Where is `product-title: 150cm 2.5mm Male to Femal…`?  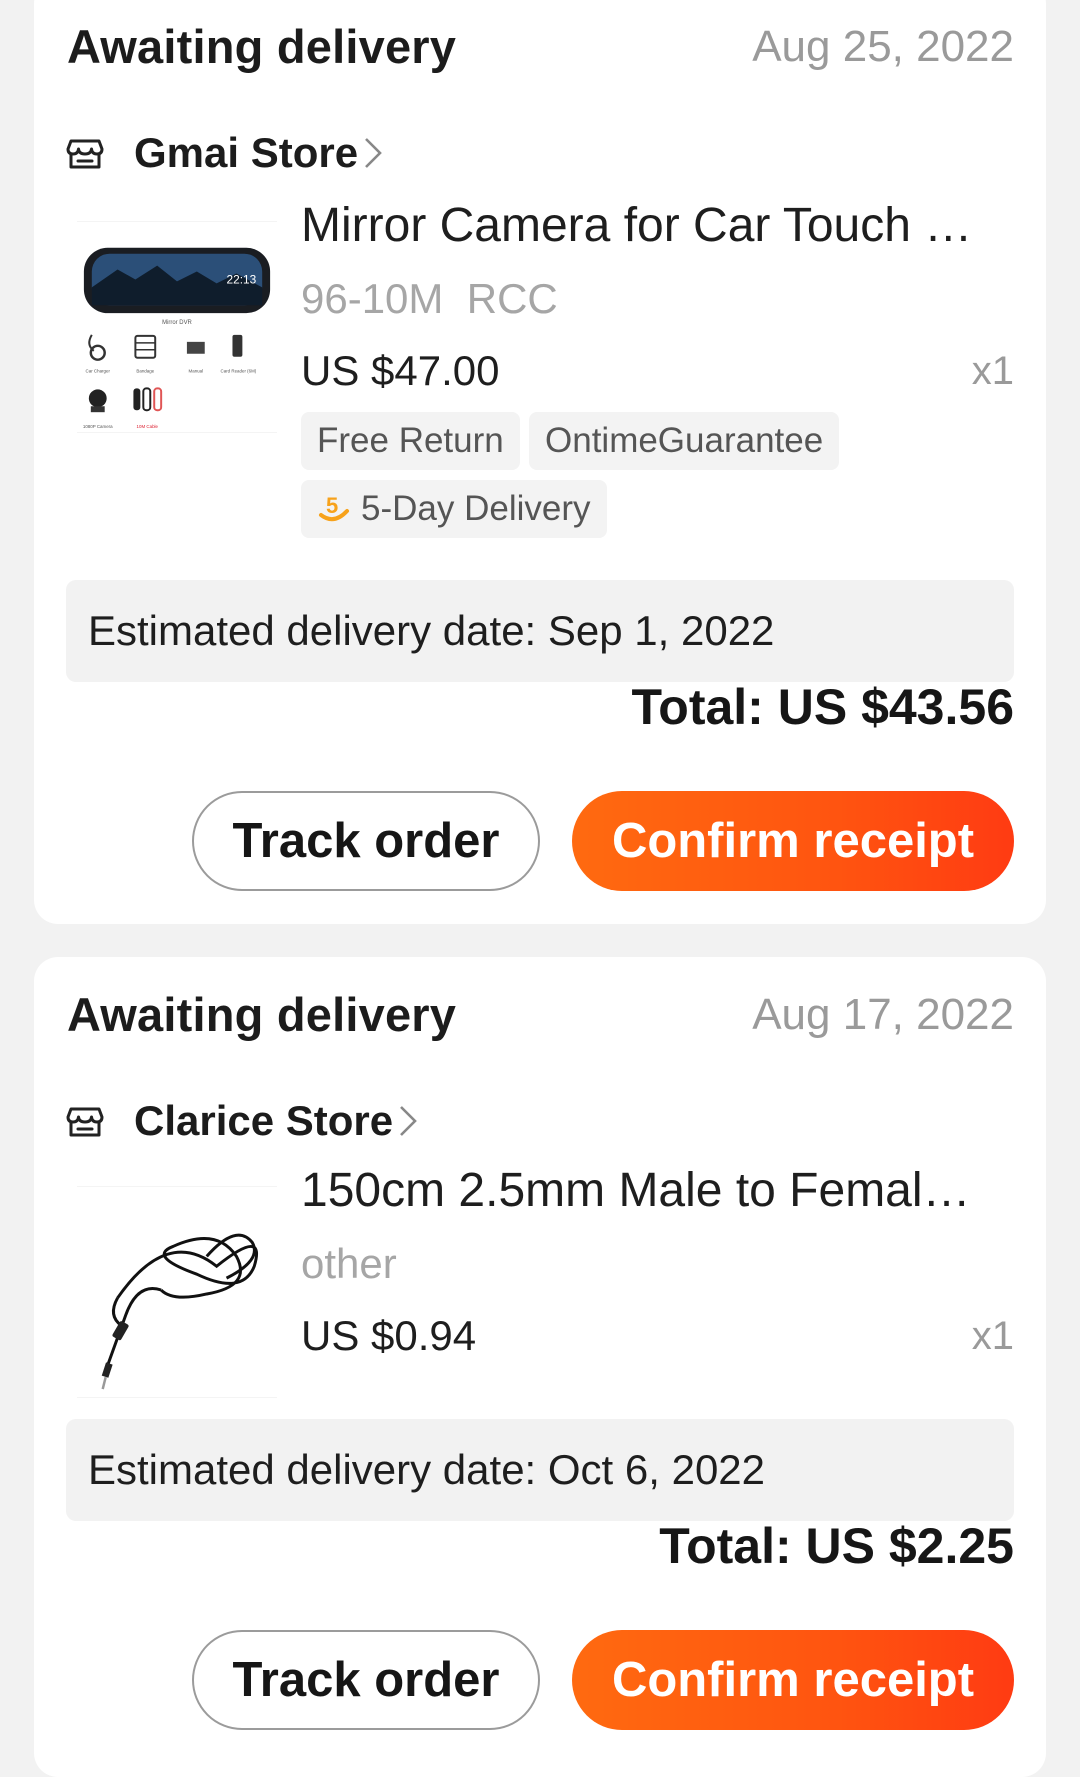 product-title: 150cm 2.5mm Male to Femal… is located at coordinates (656, 1190).